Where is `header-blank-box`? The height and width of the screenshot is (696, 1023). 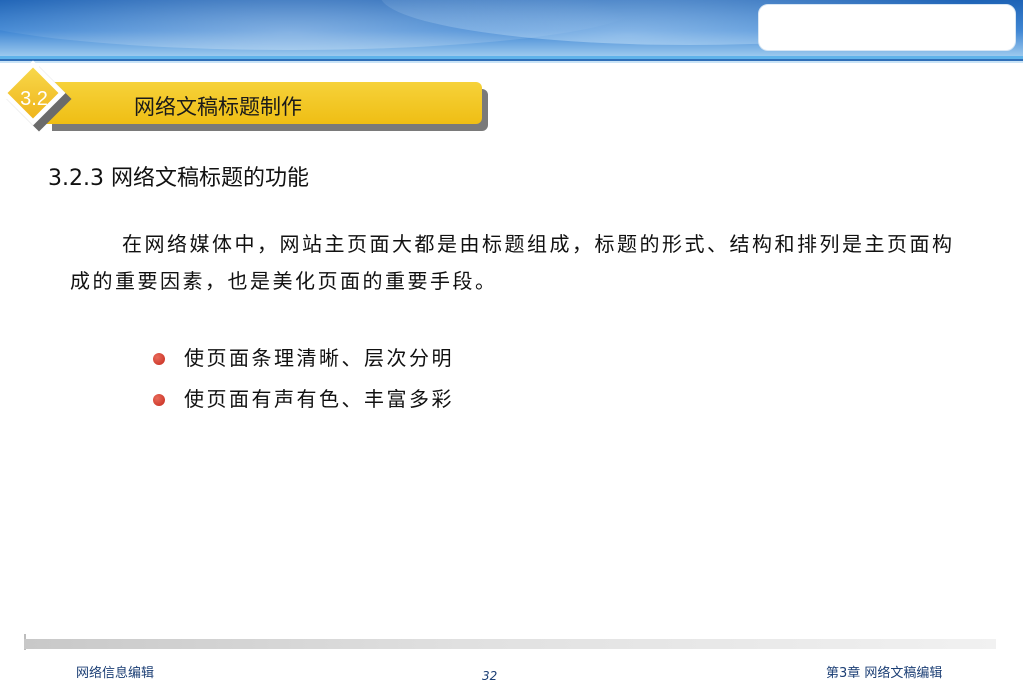 header-blank-box is located at coordinates (887, 27).